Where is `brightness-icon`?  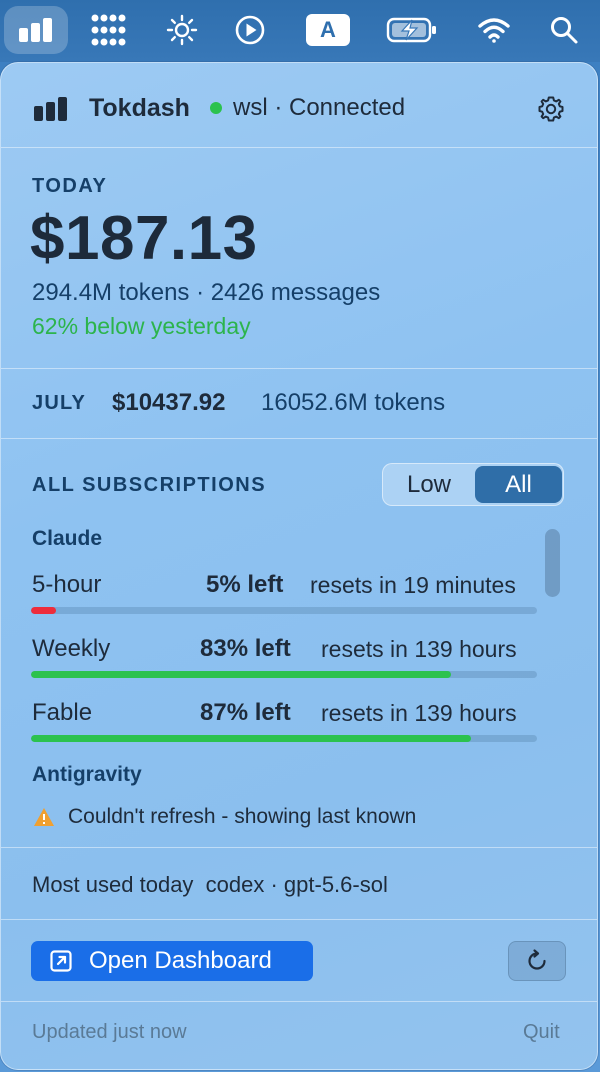
brightness-icon is located at coordinates (182, 30).